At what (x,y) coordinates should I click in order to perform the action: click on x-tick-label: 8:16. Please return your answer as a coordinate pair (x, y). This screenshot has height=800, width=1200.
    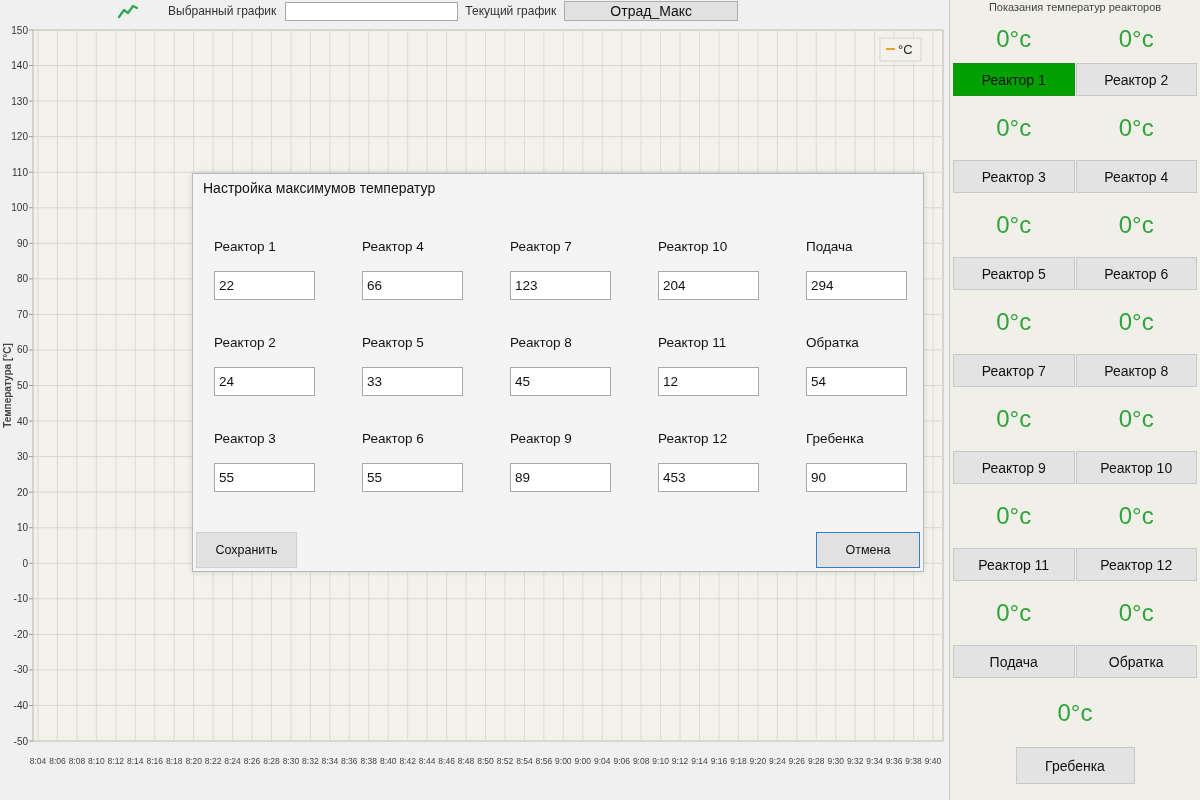
    Looking at the image, I should click on (154, 761).